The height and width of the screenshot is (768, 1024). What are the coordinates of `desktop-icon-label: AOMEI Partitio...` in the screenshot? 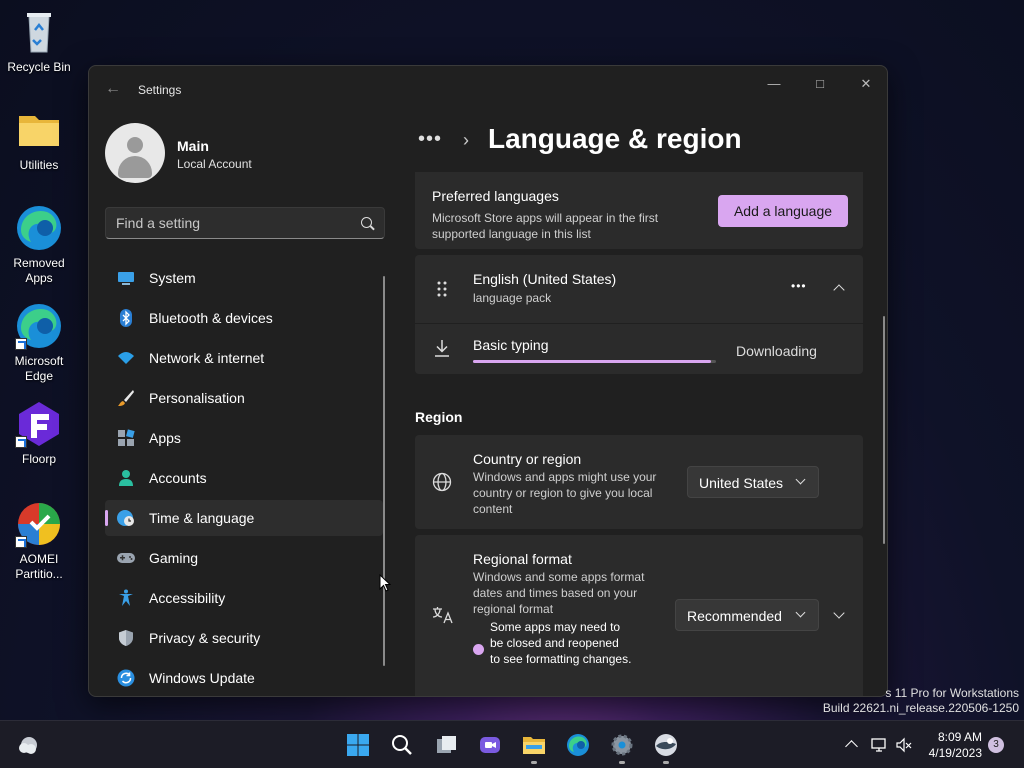 It's located at (39, 566).